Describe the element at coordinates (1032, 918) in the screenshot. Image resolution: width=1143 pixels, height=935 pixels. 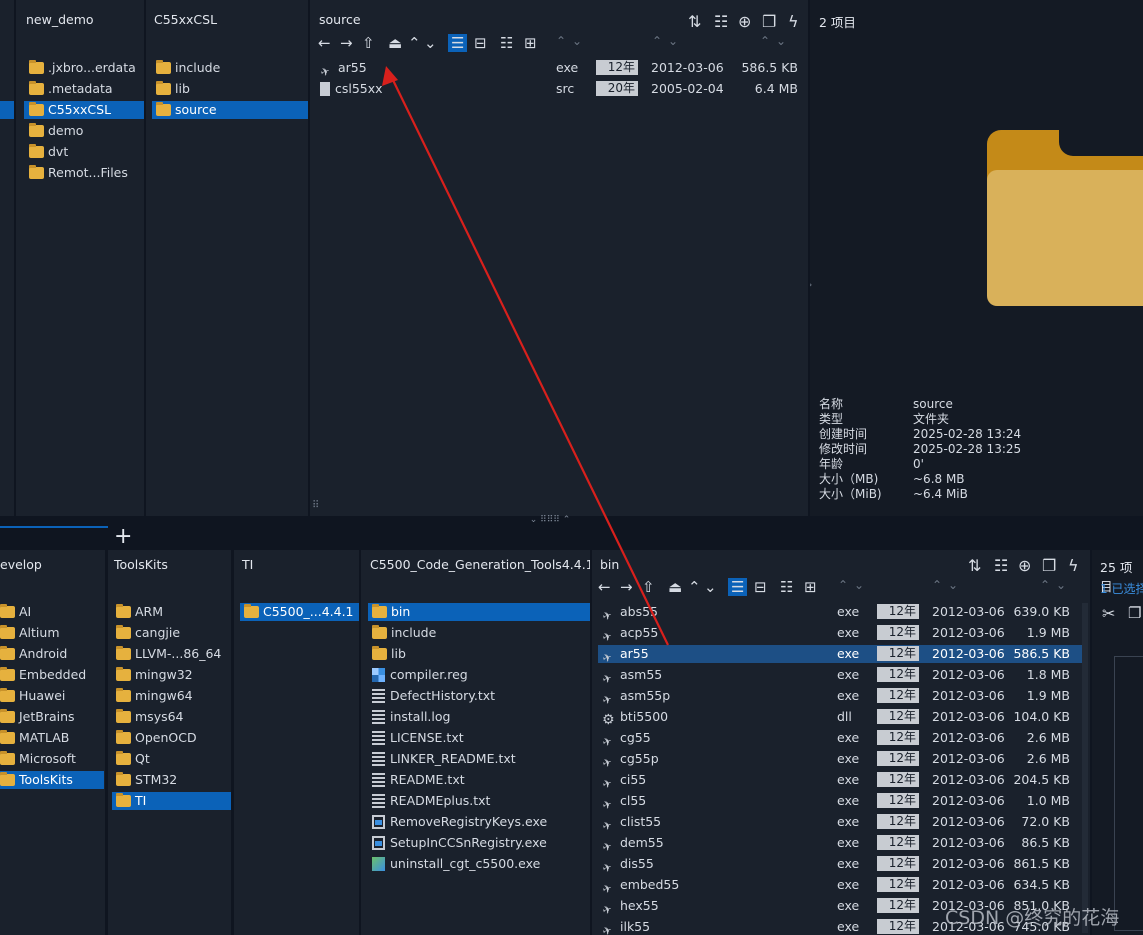
I see `watermark: CSDN @终究的花海` at that location.